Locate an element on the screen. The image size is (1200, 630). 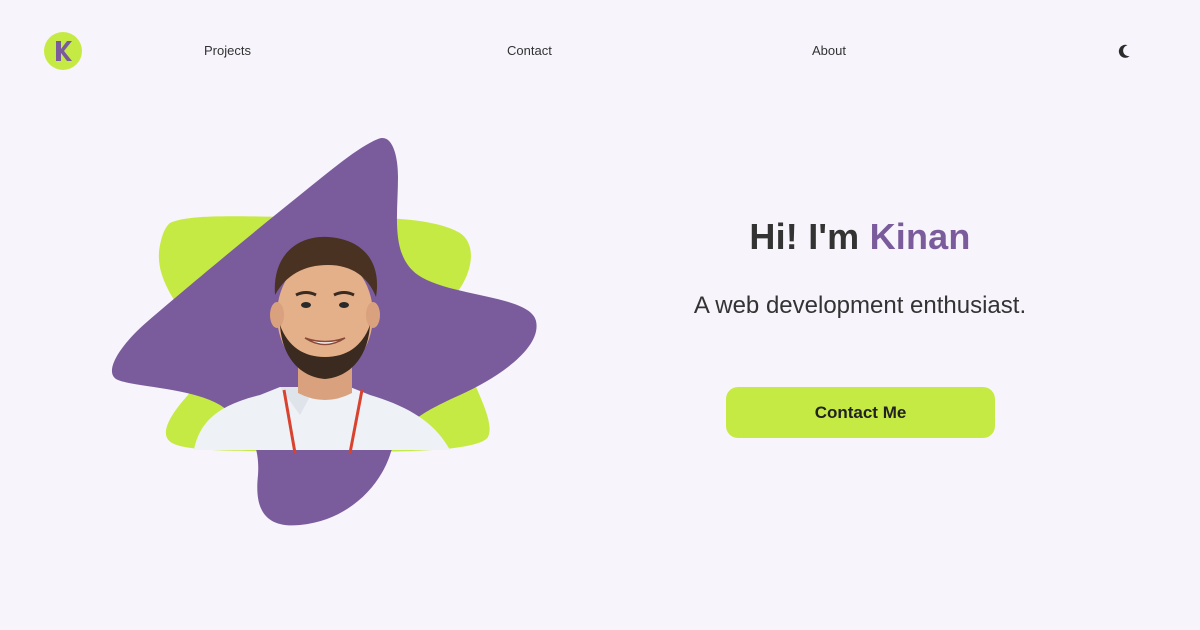
theme-toggle-button is located at coordinates (1124, 51).